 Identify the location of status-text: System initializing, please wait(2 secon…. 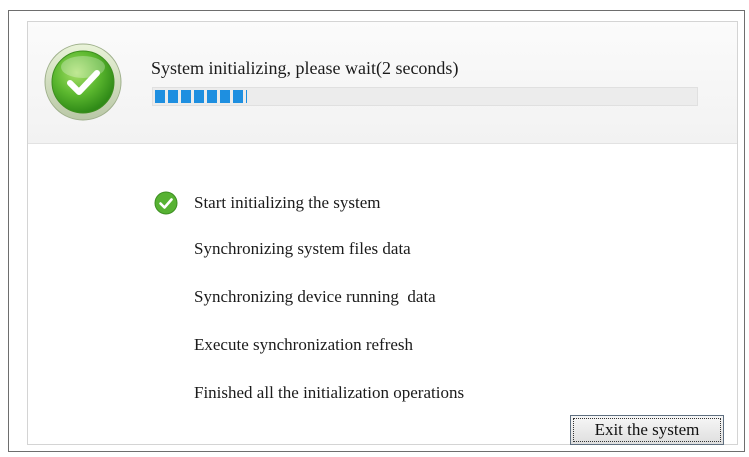
(305, 68).